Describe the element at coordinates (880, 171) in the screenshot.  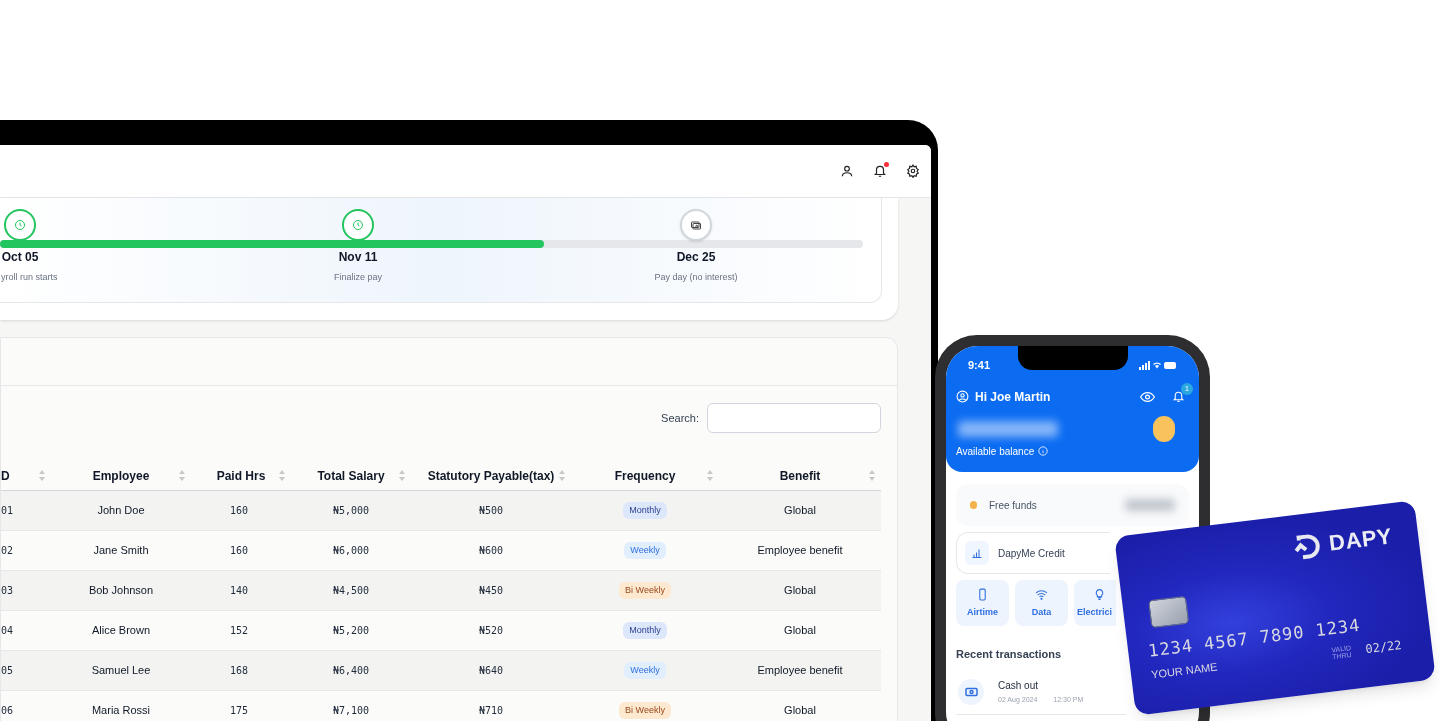
I see `notification-bell-icon` at that location.